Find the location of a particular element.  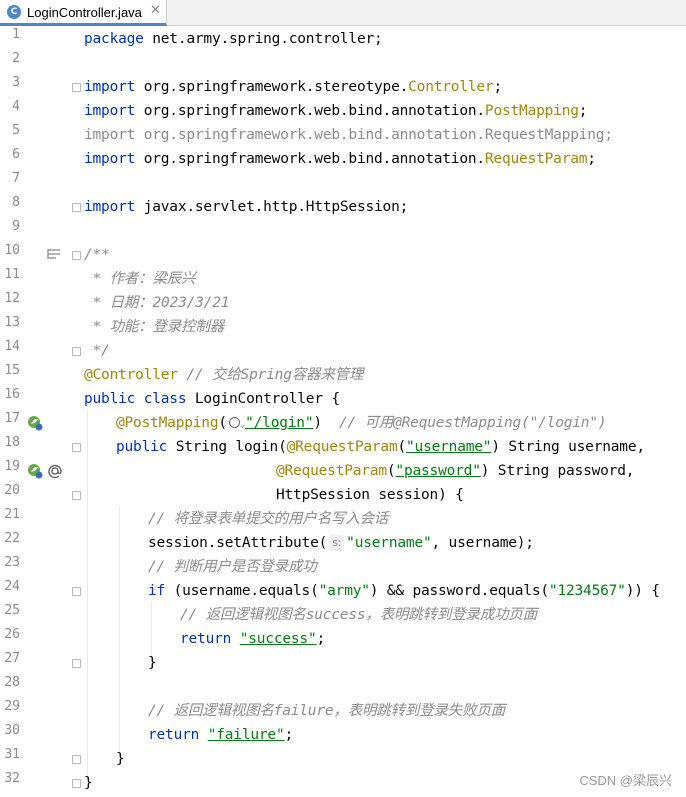

line-number: 11 is located at coordinates (12, 274).